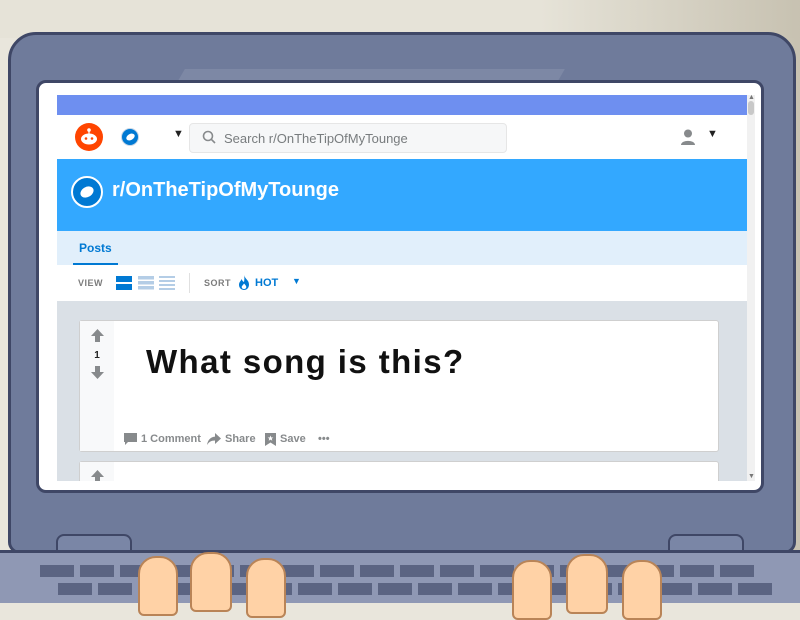  Describe the element at coordinates (400, 576) in the screenshot. I see `laptop-keyboard-base` at that location.